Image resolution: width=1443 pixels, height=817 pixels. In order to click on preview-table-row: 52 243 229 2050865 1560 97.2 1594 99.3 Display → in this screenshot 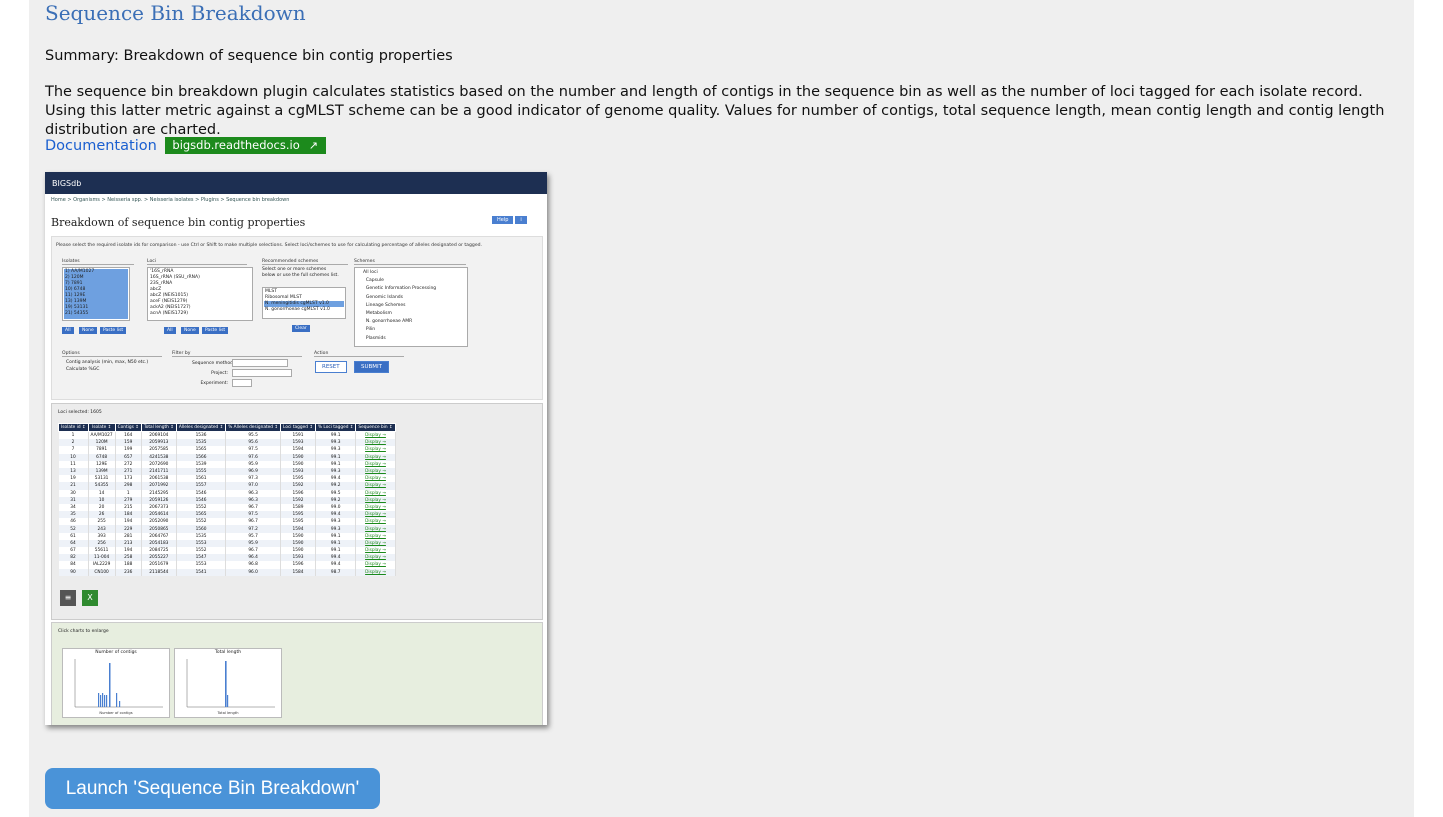, I will do `click(227, 529)`.